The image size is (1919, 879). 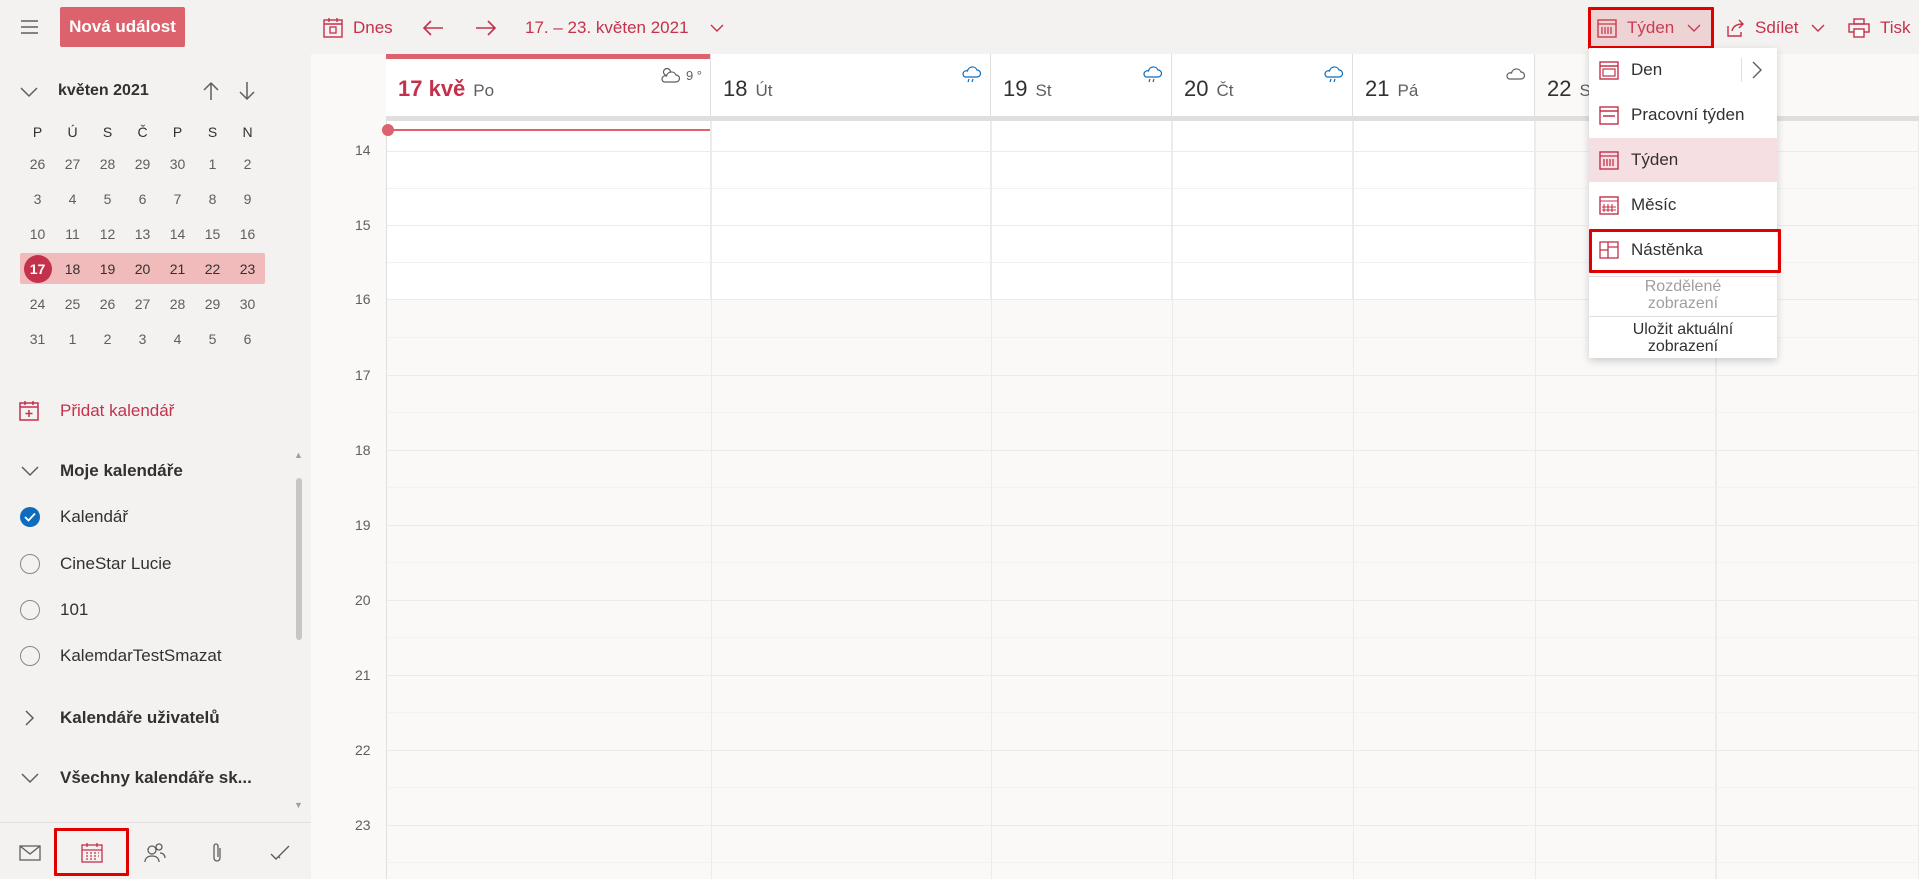 I want to click on hamburger-menu-icon, so click(x=30, y=27).